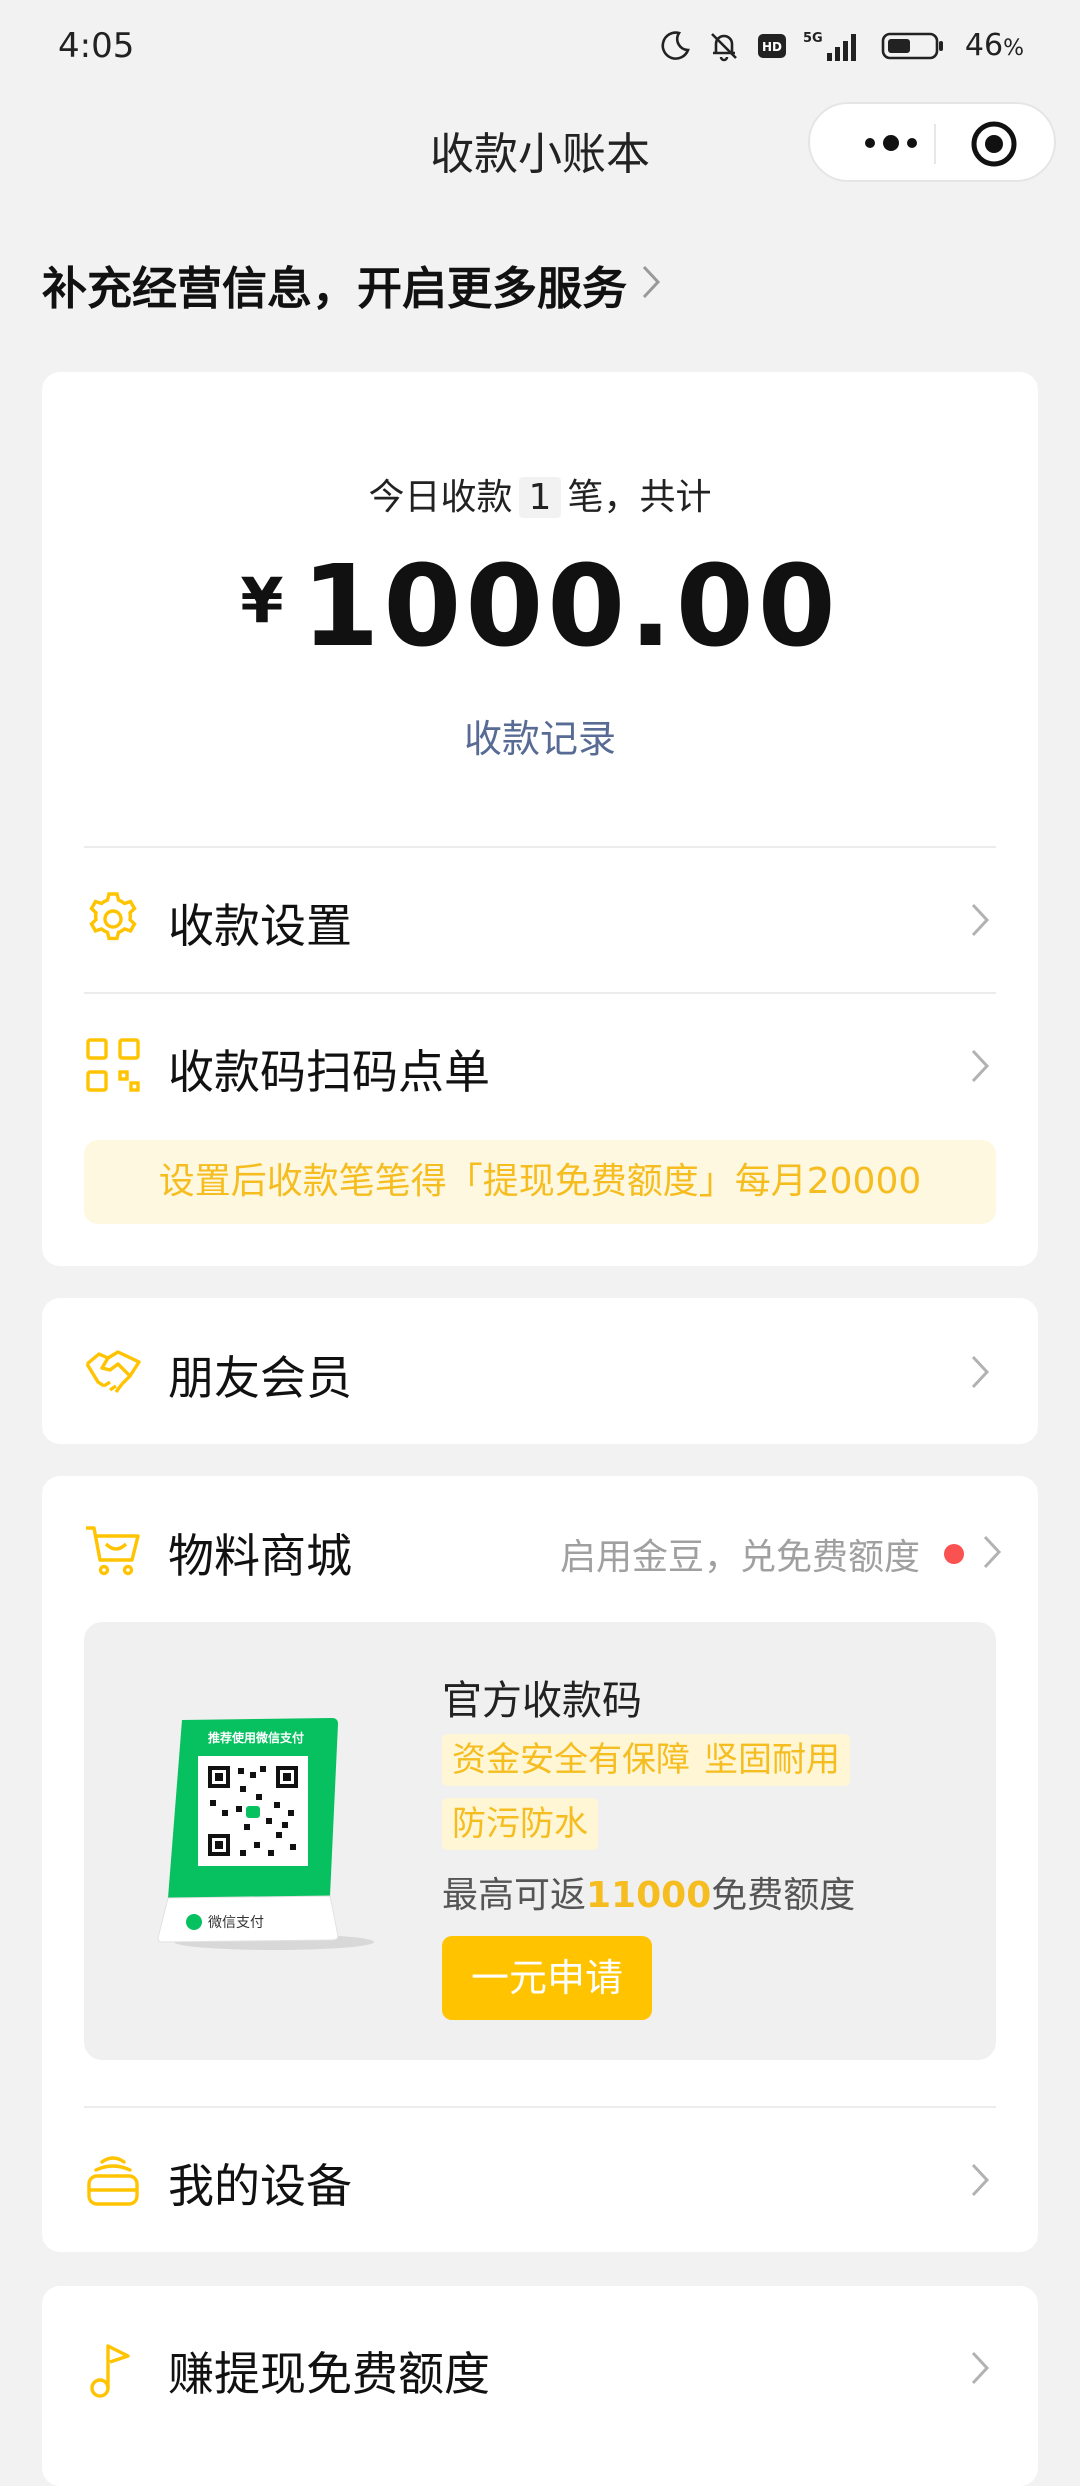  What do you see at coordinates (260, 1378) in the screenshot?
I see `friend-member-label: 朋友会员` at bounding box center [260, 1378].